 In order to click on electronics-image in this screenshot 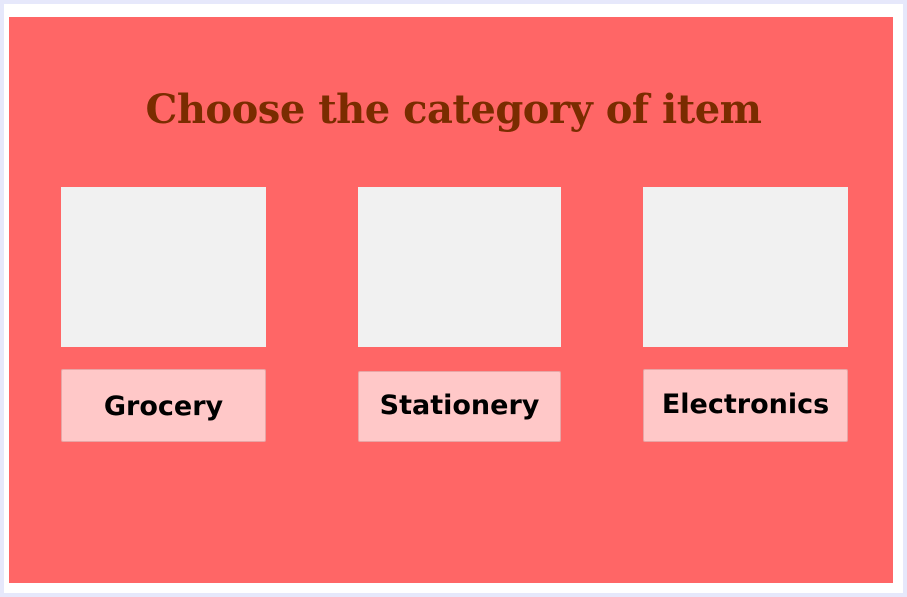, I will do `click(745, 267)`.